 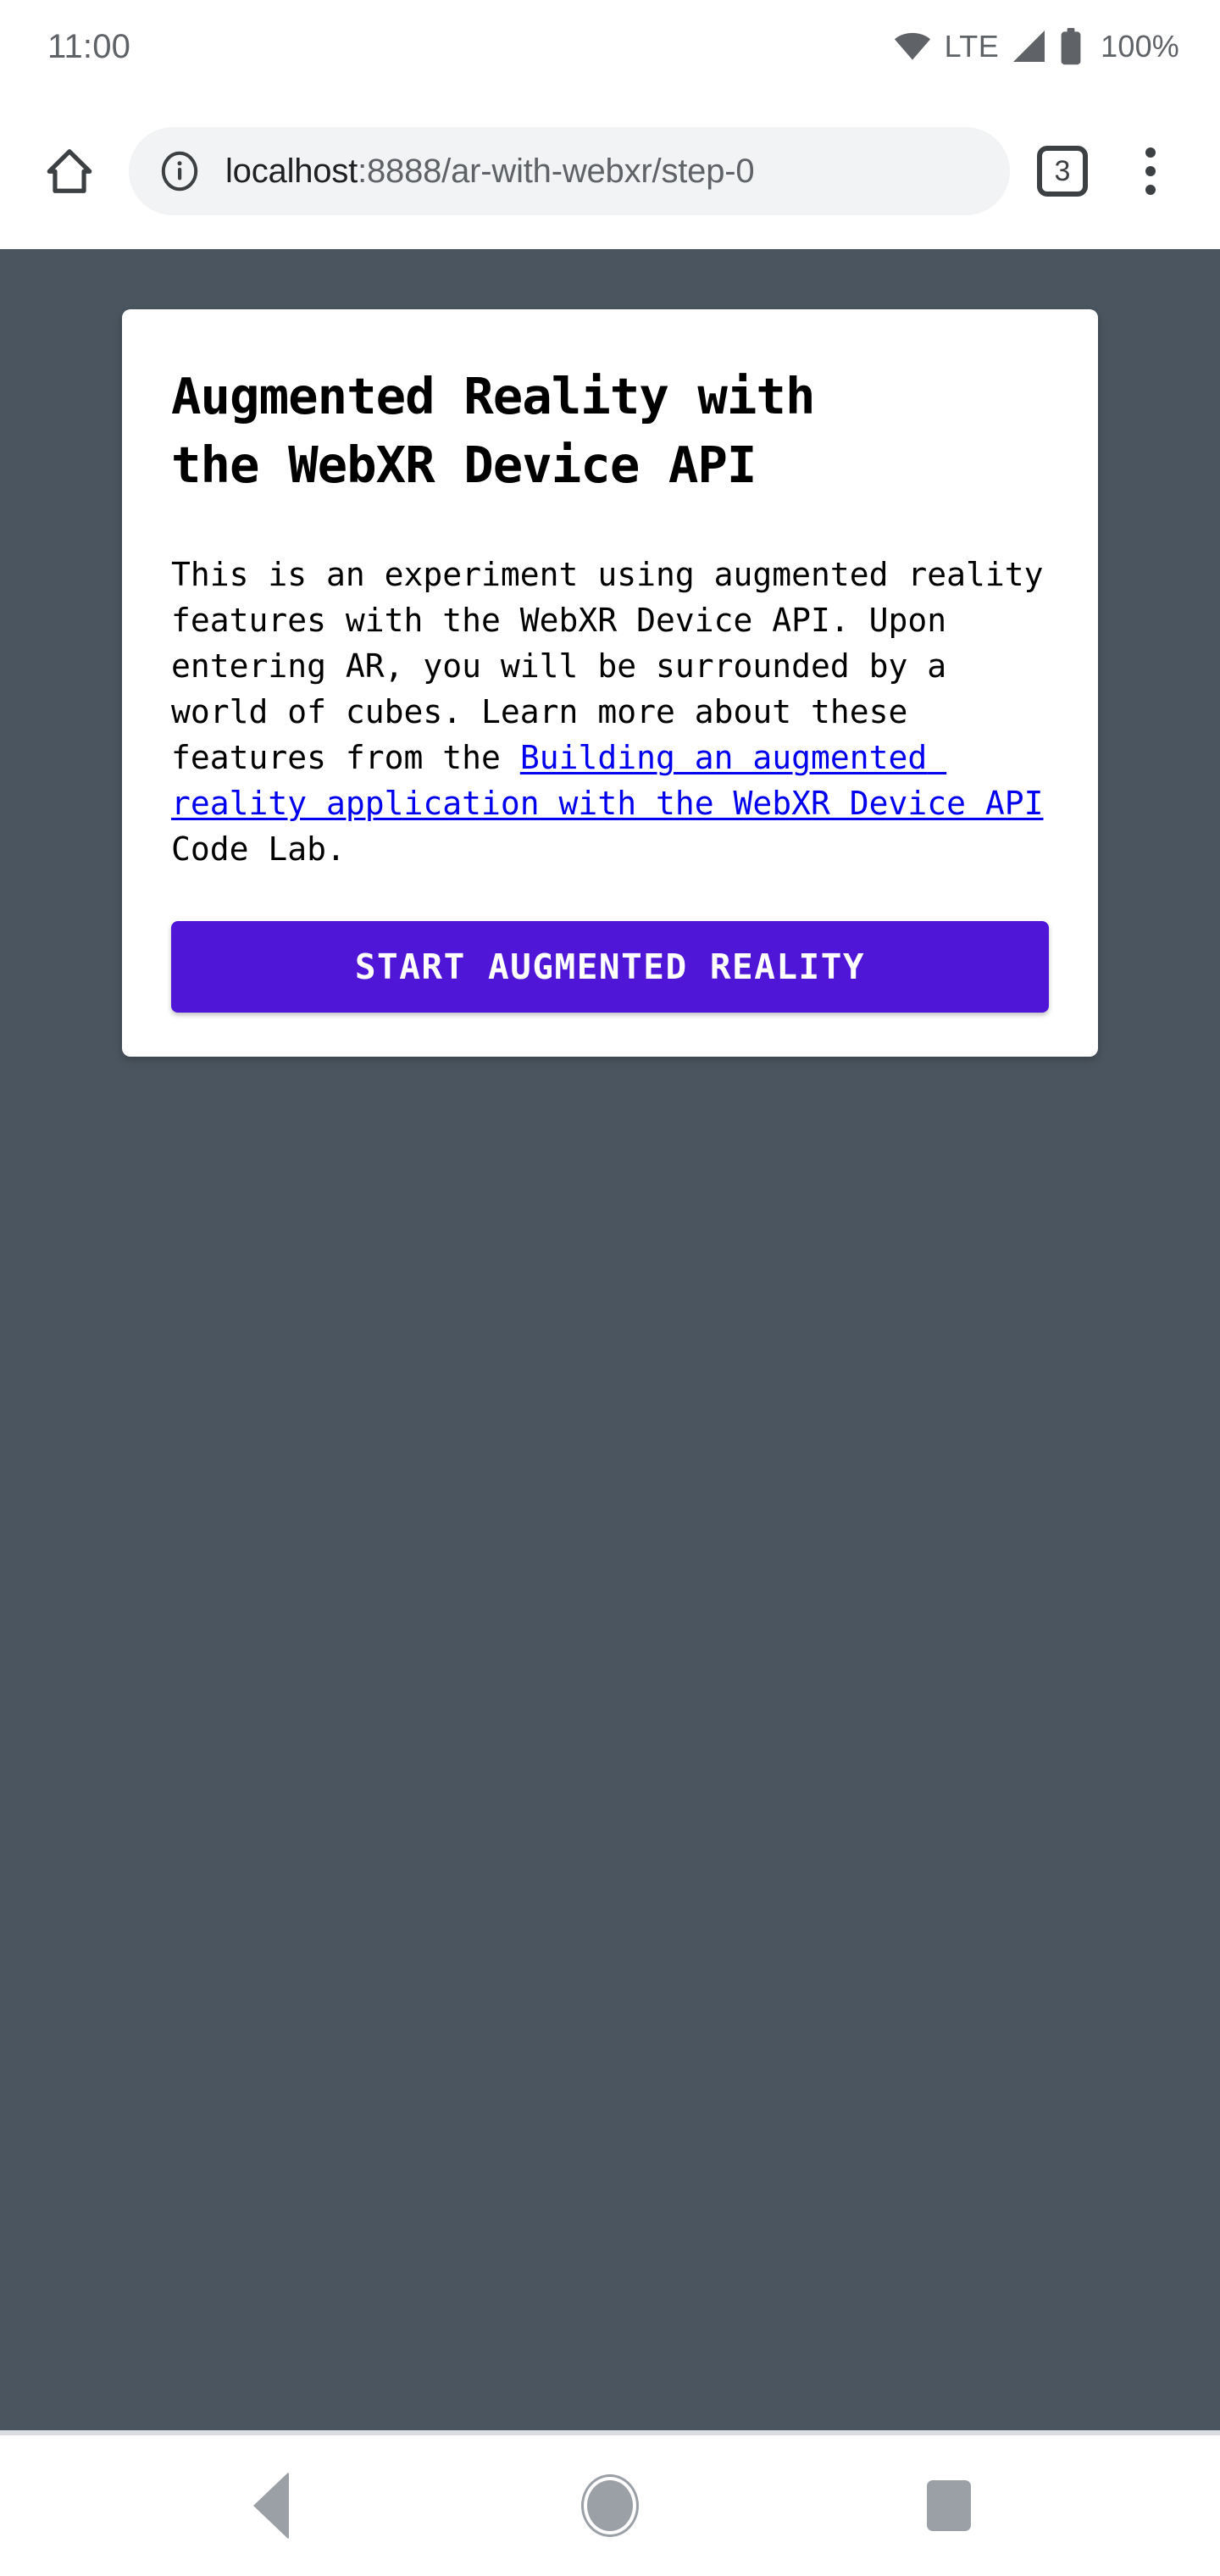 What do you see at coordinates (89, 46) in the screenshot?
I see `status-clock: 11:00` at bounding box center [89, 46].